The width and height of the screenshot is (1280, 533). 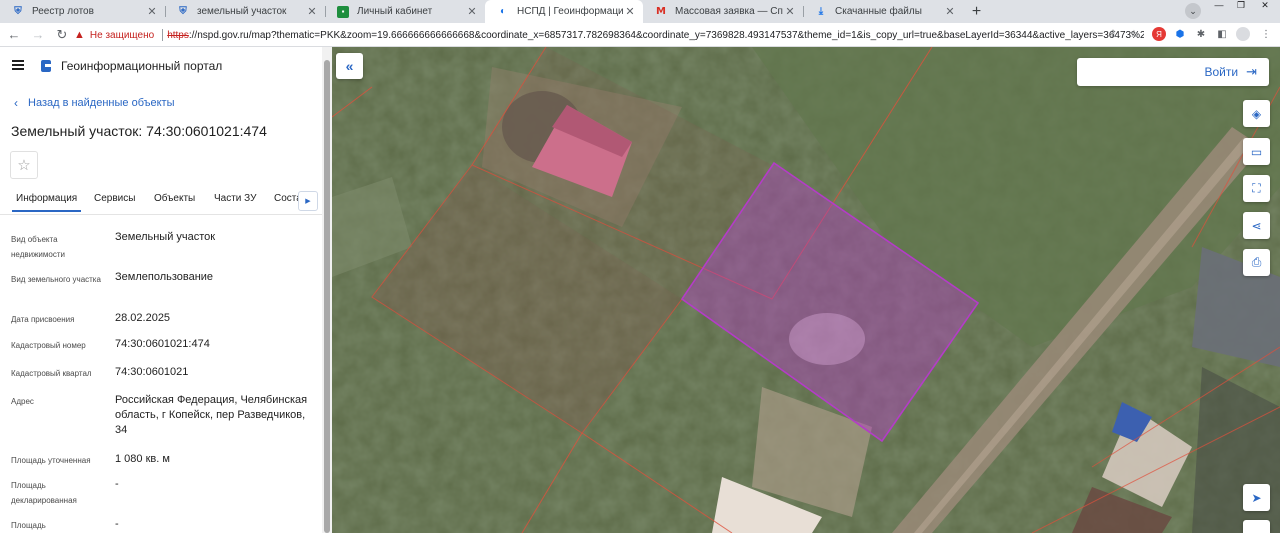 I want to click on prop-label-land-type: Вид земельного участка, so click(x=56, y=279).